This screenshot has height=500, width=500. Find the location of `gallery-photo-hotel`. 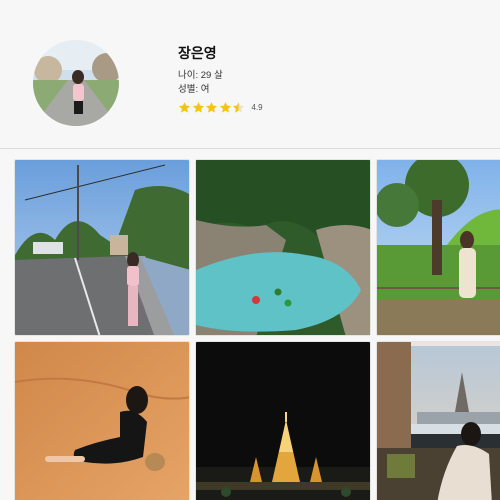

gallery-photo-hotel is located at coordinates (438, 420).